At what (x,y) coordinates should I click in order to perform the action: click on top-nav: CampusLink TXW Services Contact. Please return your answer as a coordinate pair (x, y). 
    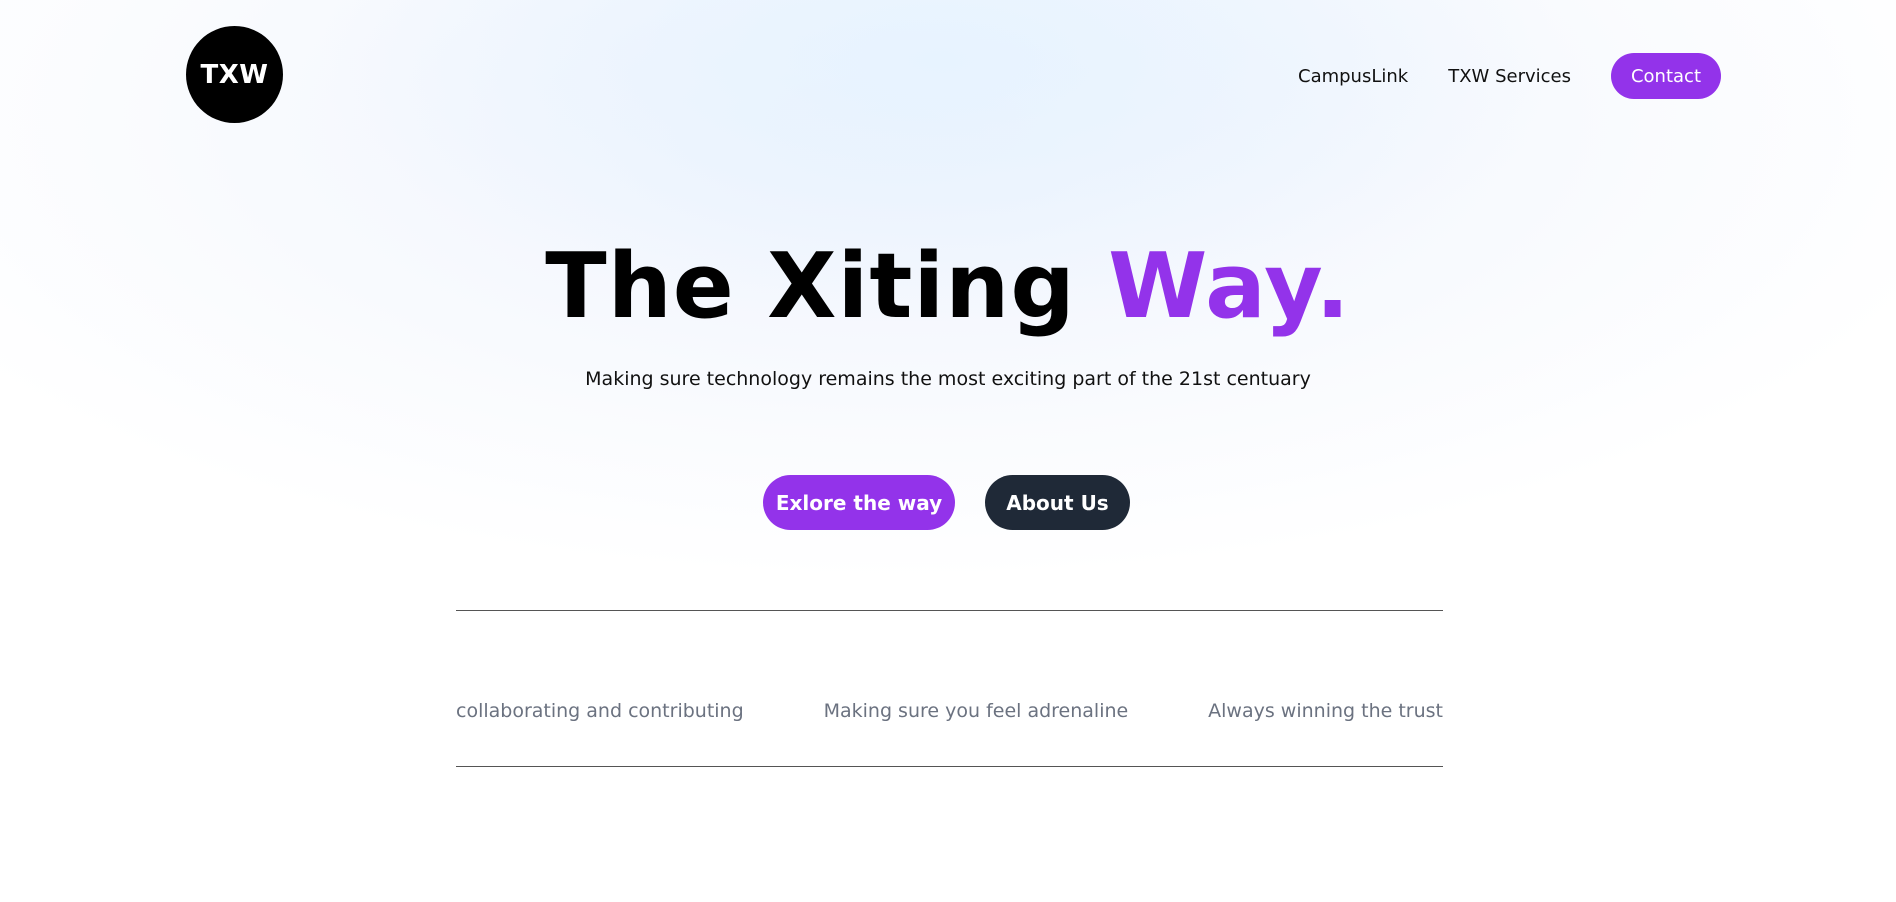
    Looking at the image, I should click on (1489, 76).